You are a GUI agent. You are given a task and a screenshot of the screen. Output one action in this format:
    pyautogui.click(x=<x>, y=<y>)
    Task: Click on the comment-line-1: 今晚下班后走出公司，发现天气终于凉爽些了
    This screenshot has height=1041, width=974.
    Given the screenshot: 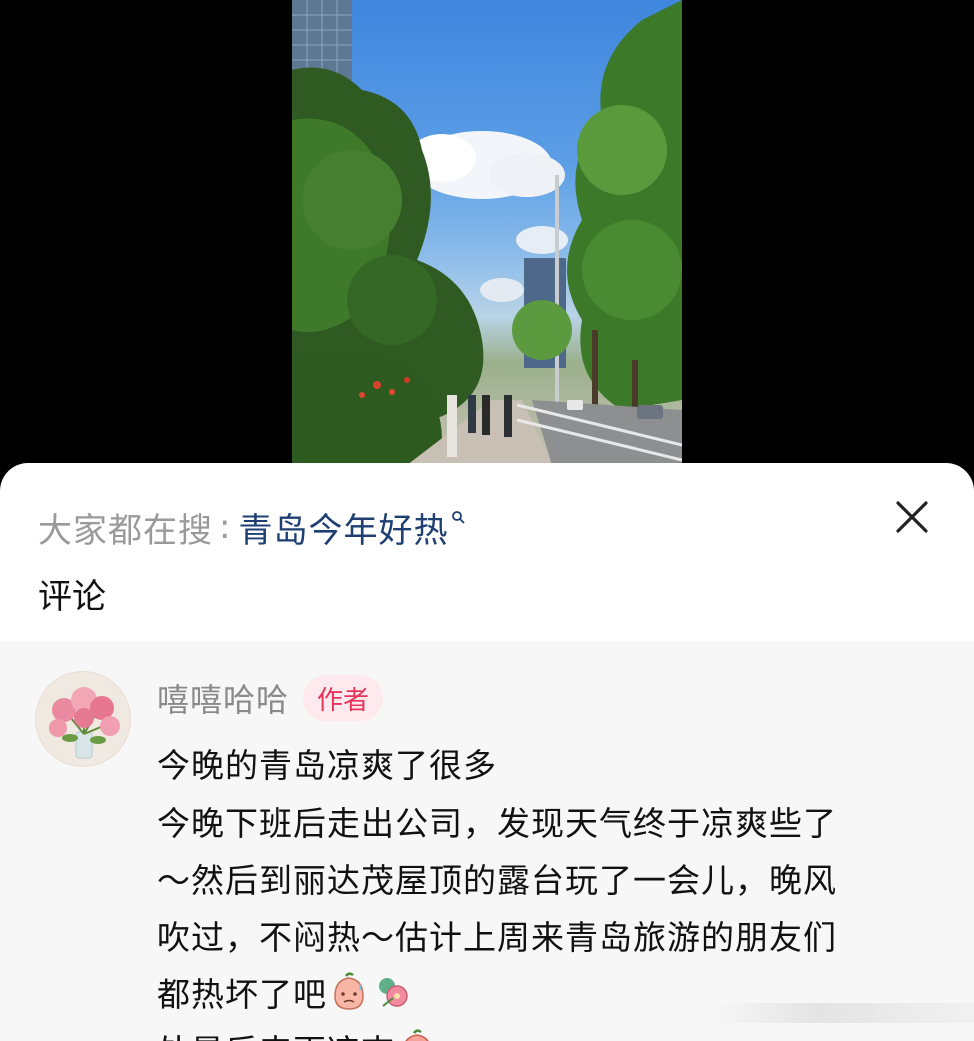 What is the action you would take?
    pyautogui.click(x=497, y=823)
    